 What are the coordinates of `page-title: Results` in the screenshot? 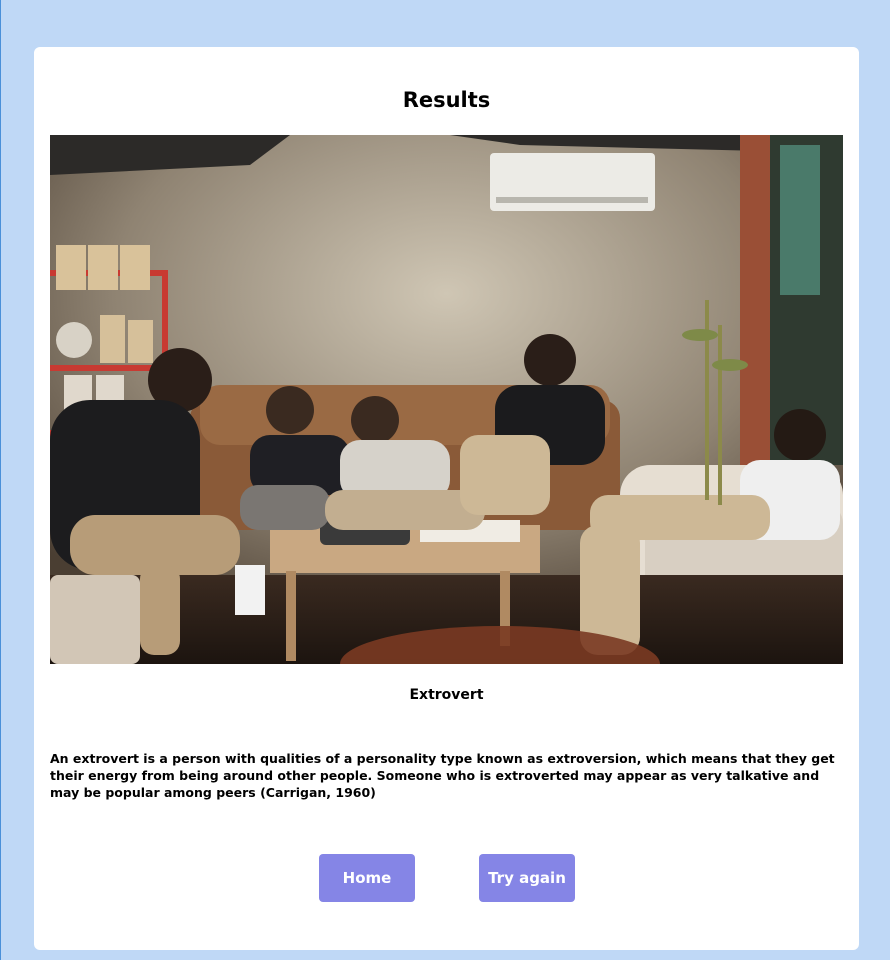 It's located at (446, 100).